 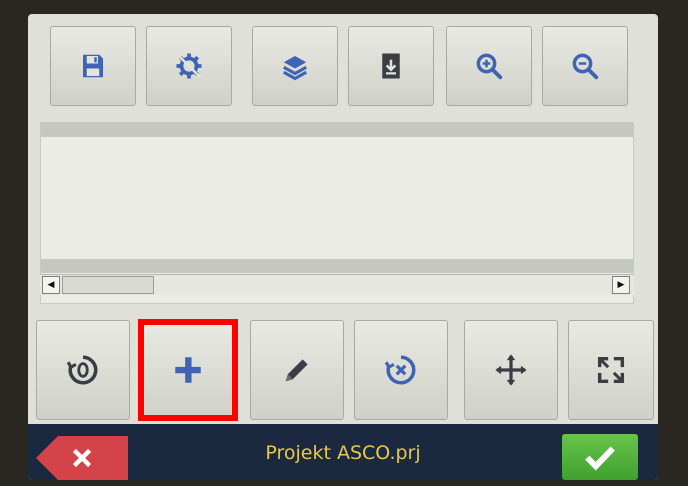 I want to click on plus-icon, so click(x=188, y=370).